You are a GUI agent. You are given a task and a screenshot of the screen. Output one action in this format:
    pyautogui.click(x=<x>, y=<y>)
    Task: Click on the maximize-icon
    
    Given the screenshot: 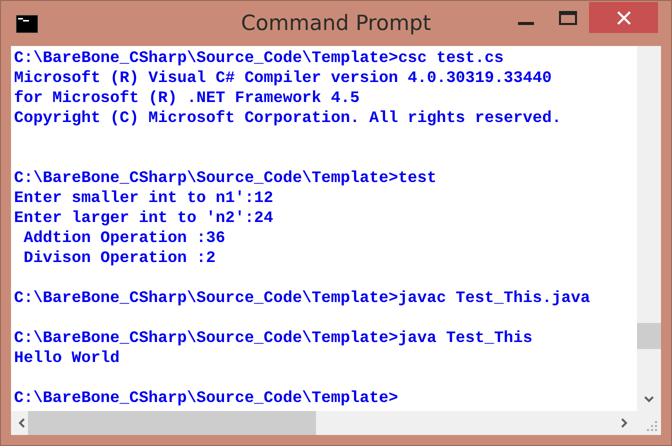 What is the action you would take?
    pyautogui.click(x=568, y=17)
    